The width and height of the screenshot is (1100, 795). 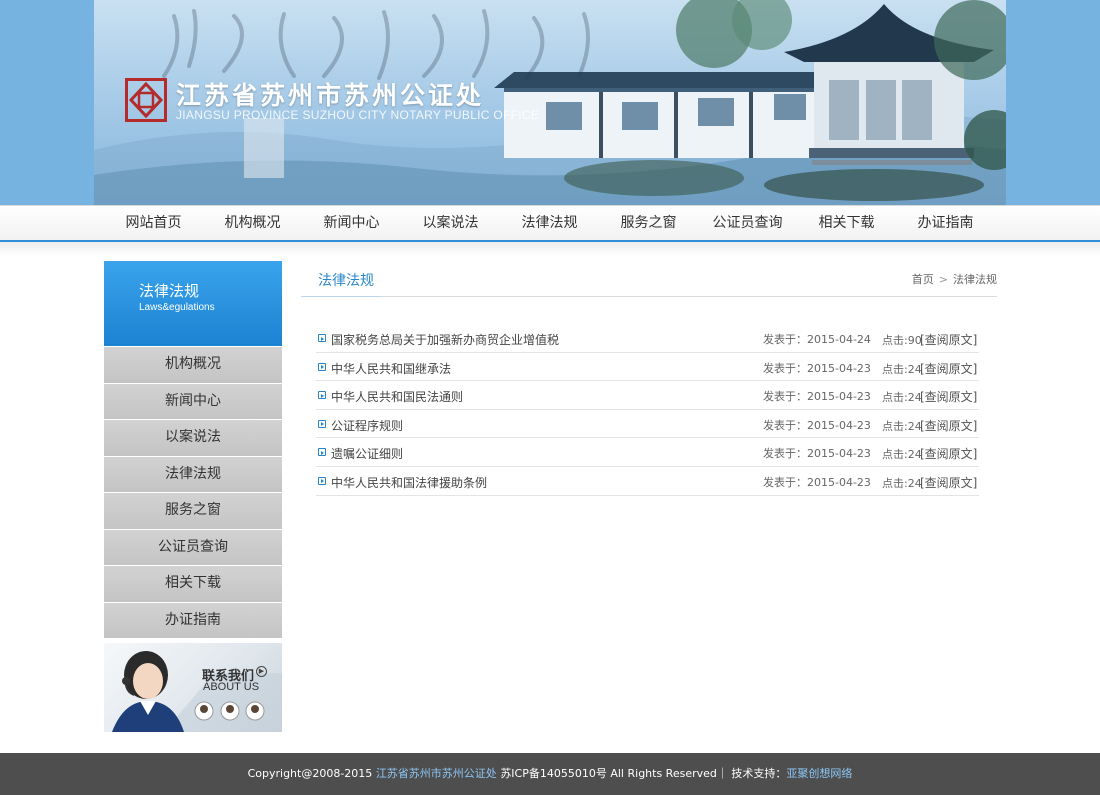 I want to click on article-hits: 点击:90, so click(x=902, y=340).